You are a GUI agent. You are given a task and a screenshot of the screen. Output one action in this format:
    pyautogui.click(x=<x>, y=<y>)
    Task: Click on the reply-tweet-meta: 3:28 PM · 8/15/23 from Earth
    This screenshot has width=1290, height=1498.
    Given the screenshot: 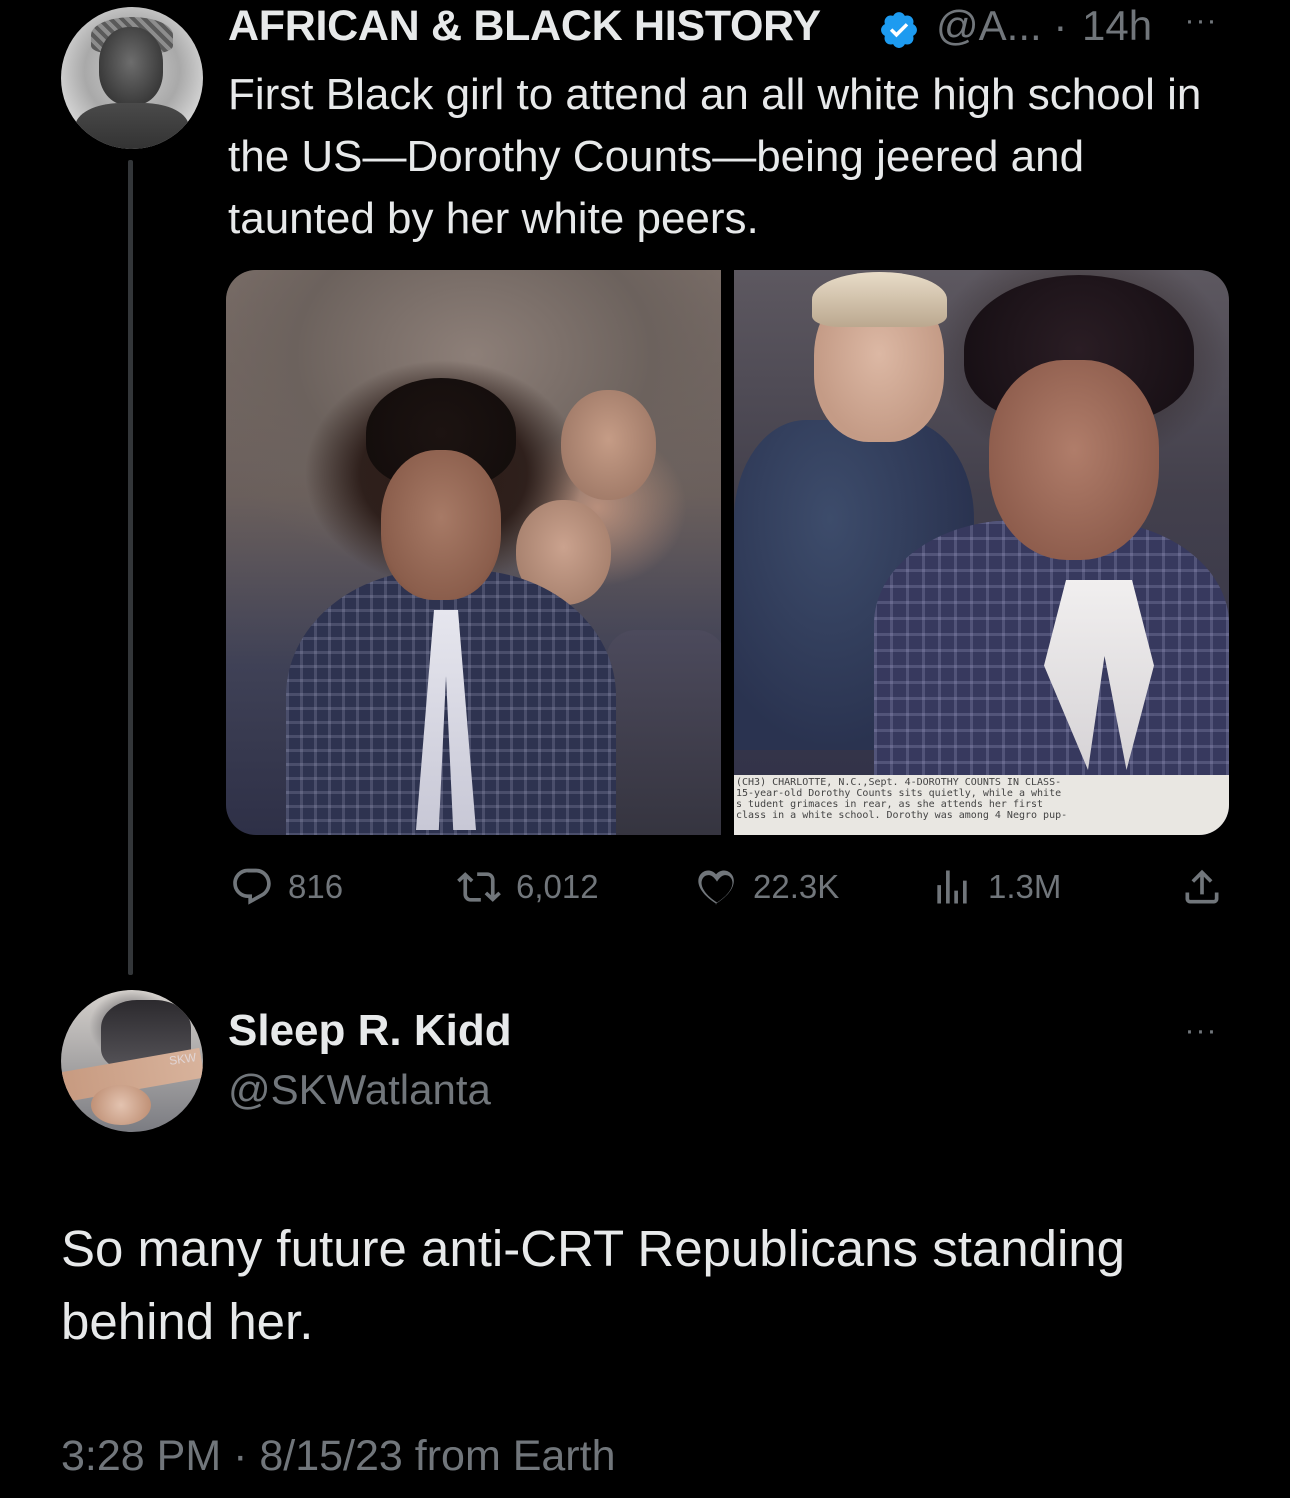 What is the action you would take?
    pyautogui.click(x=338, y=1456)
    